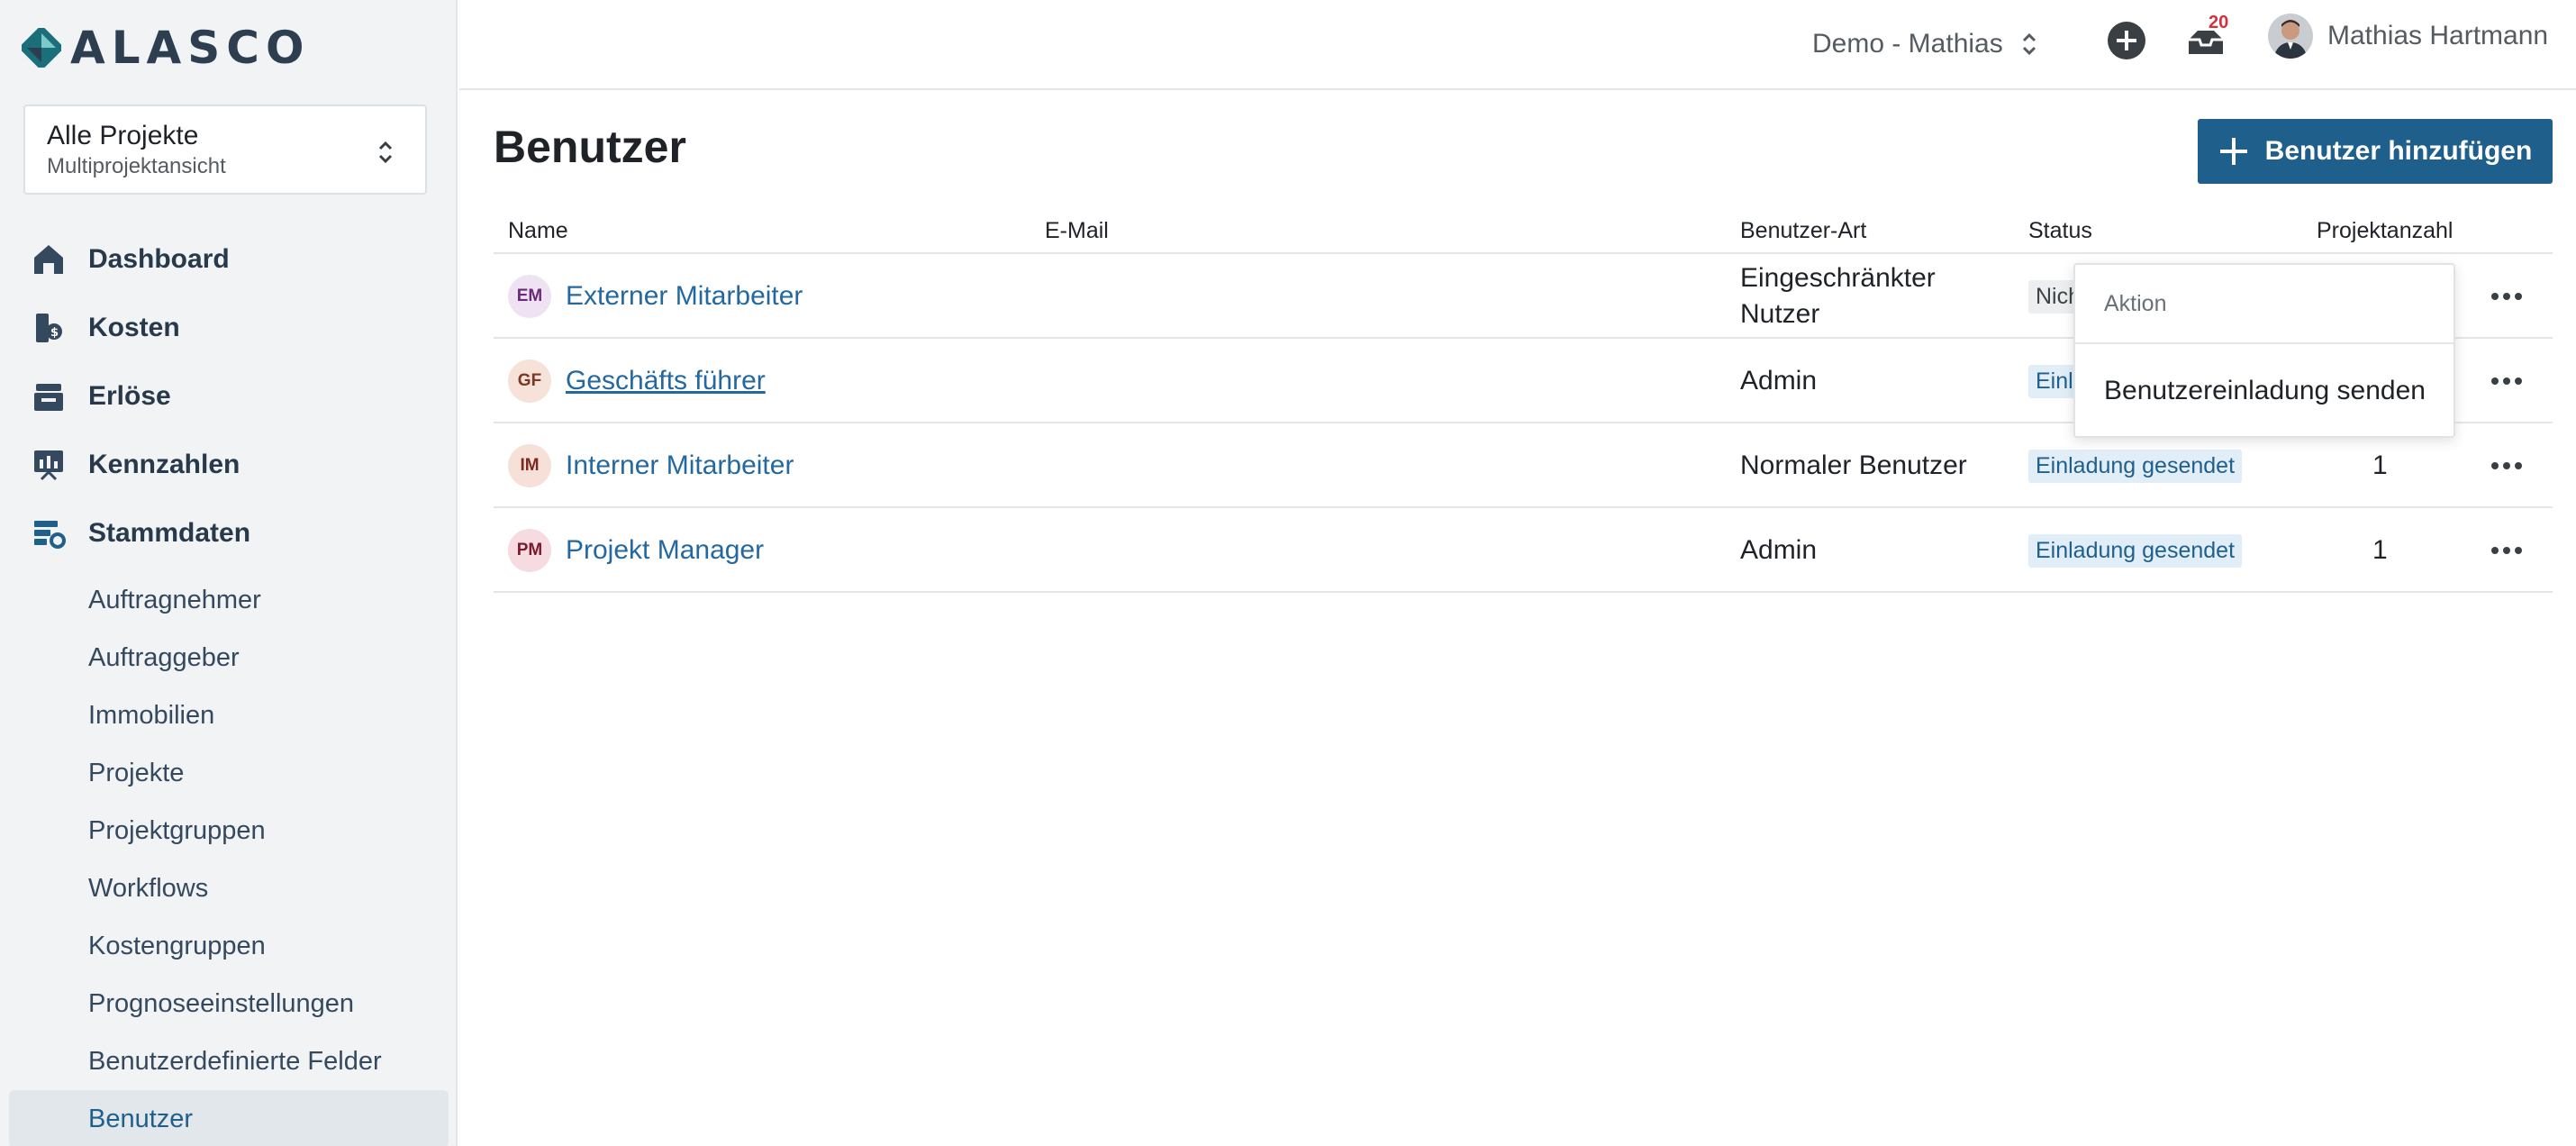  Describe the element at coordinates (2219, 22) in the screenshot. I see `notification-badge: 20` at that location.